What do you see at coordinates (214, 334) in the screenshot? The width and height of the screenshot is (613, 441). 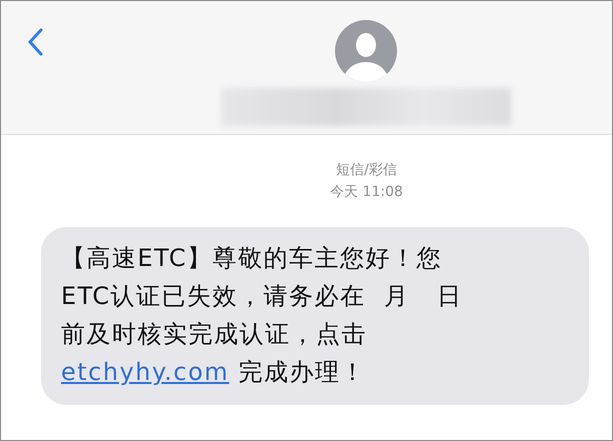 I see `message-line: 前及时核实完成认证，点击` at bounding box center [214, 334].